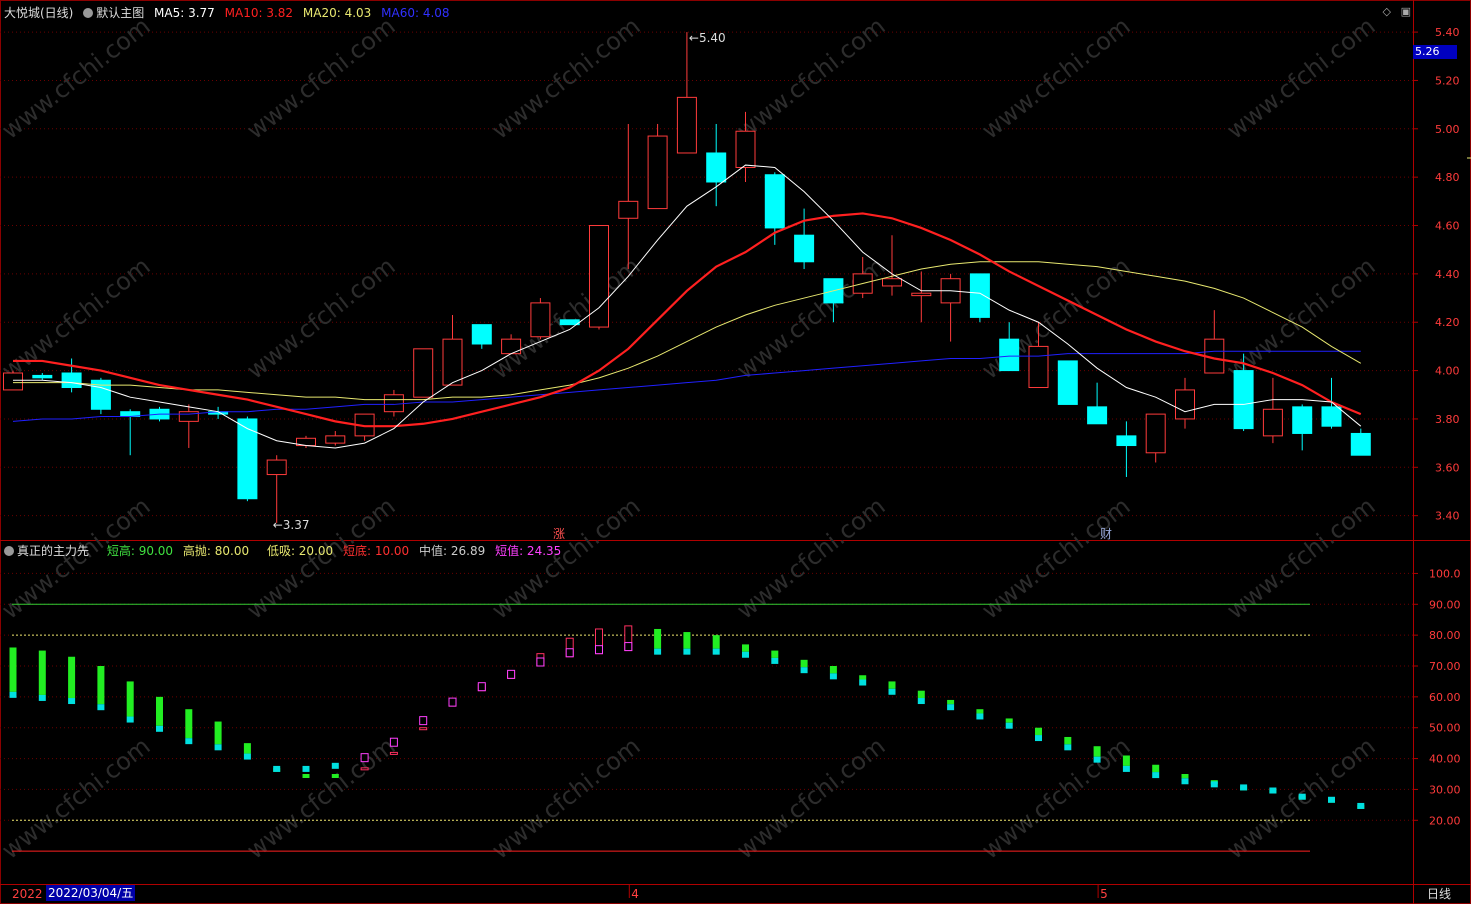 This screenshot has height=904, width=1471. I want to click on ma20-legend: MA20: 4.03, so click(337, 13).